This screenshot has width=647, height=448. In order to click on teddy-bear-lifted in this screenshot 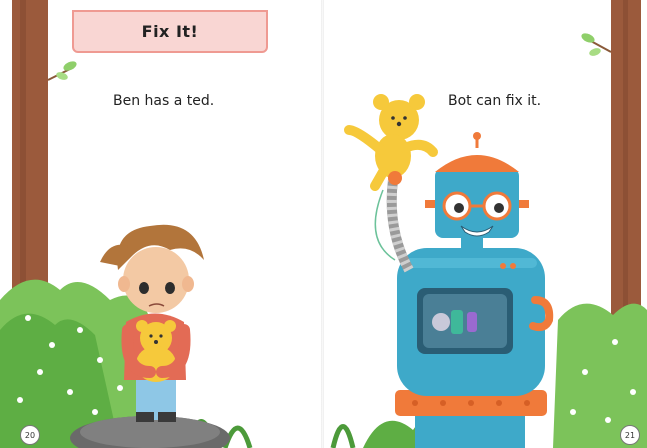, I will do `click(391, 142)`.